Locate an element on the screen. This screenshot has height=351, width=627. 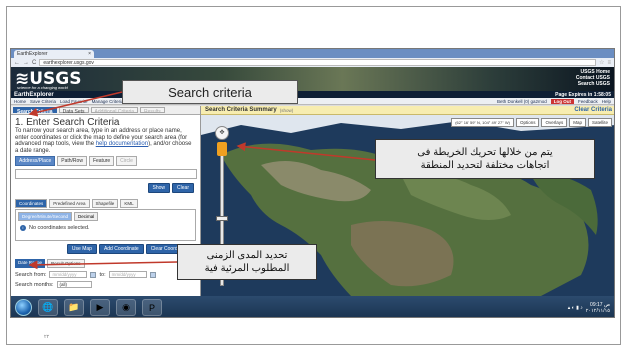
user-name: Beth Donkell (0) ga2mod is located at coordinates (521, 101).